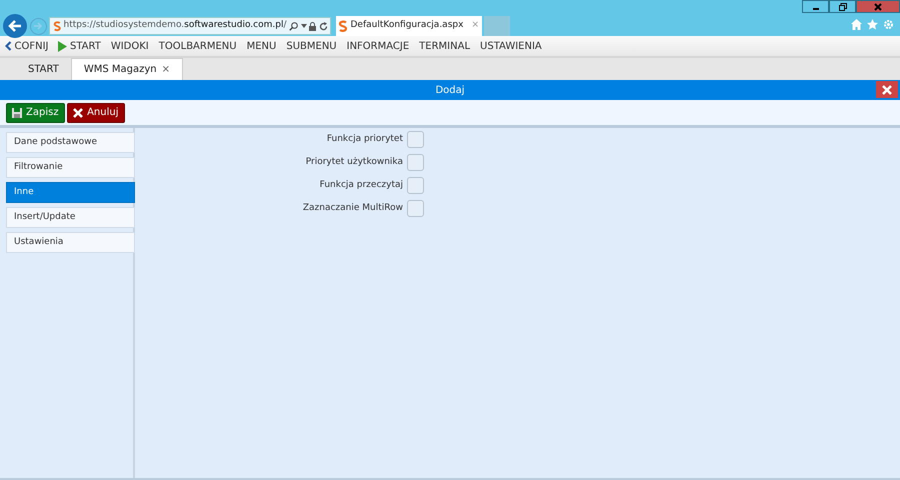 This screenshot has width=900, height=480. What do you see at coordinates (127, 69) in the screenshot?
I see `tab: WMS Magazyn ×` at bounding box center [127, 69].